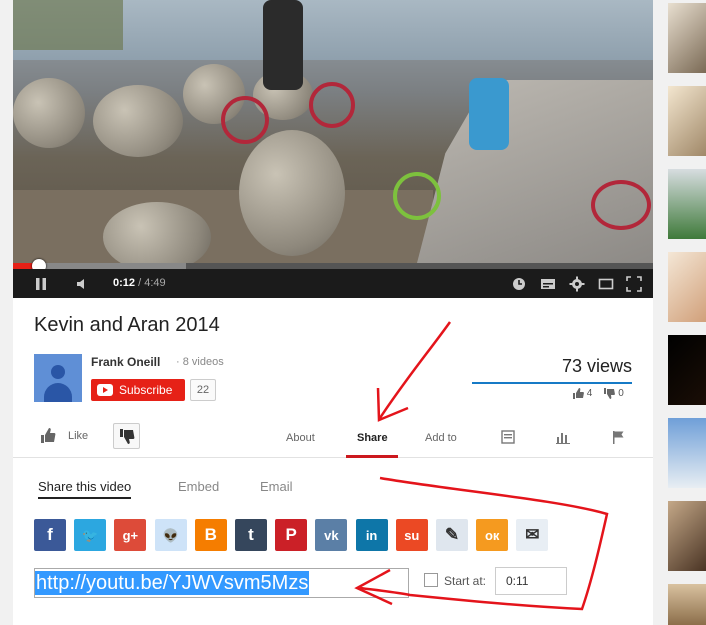  Describe the element at coordinates (508, 437) in the screenshot. I see `transcript-icon` at that location.